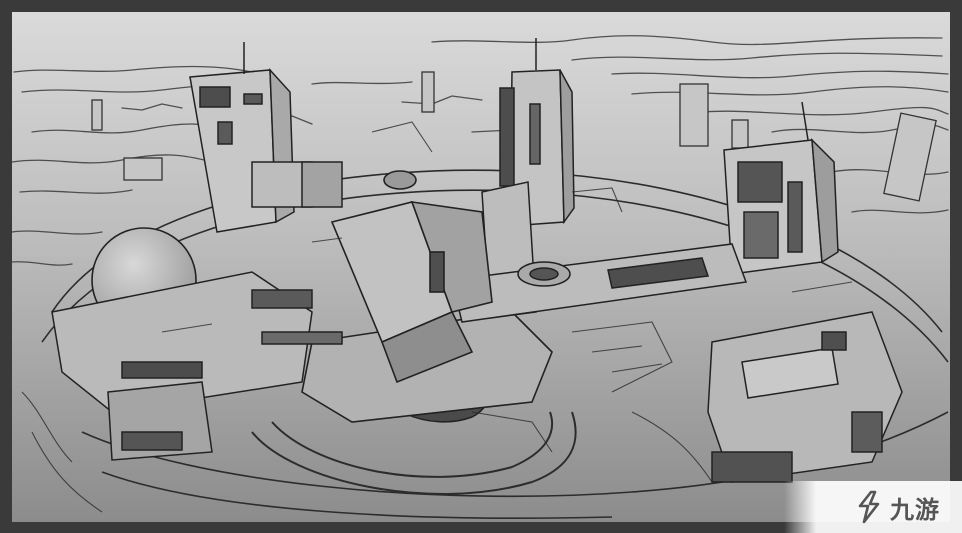  I want to click on watermark: 九游, so click(873, 507).